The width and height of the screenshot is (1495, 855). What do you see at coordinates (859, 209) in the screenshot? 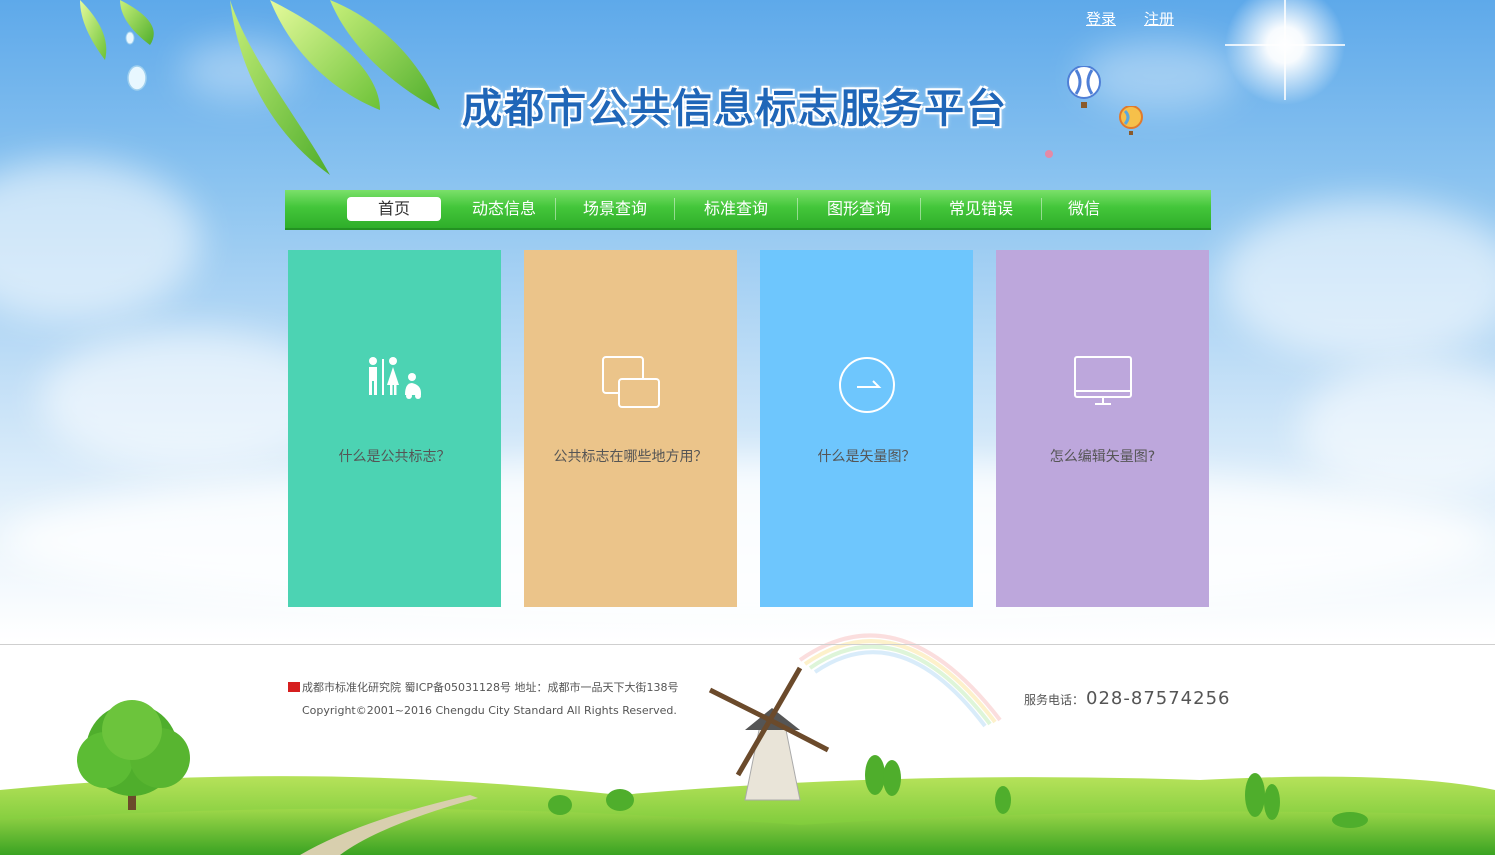
I see `nav-item-graphic-search: 图形查询` at bounding box center [859, 209].